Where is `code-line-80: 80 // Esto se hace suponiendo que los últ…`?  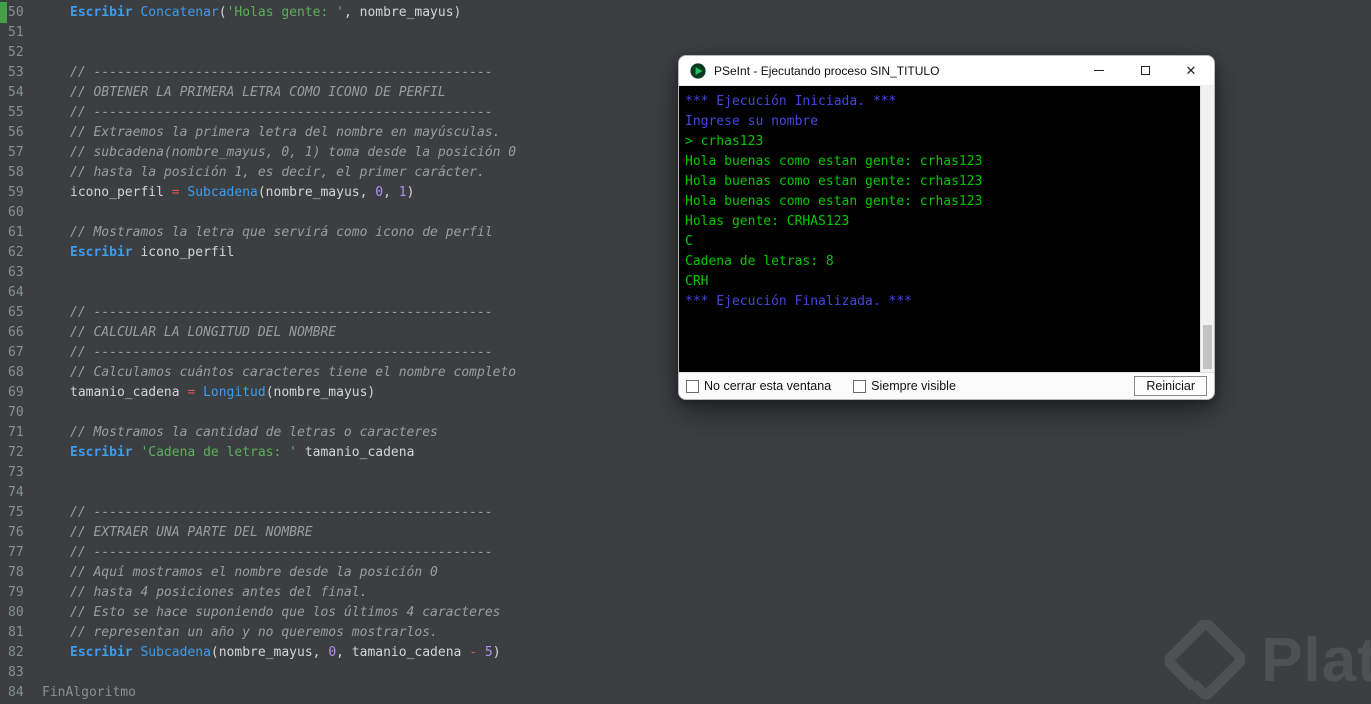 code-line-80: 80 // Esto se hace suponiendo que los últ… is located at coordinates (685, 613).